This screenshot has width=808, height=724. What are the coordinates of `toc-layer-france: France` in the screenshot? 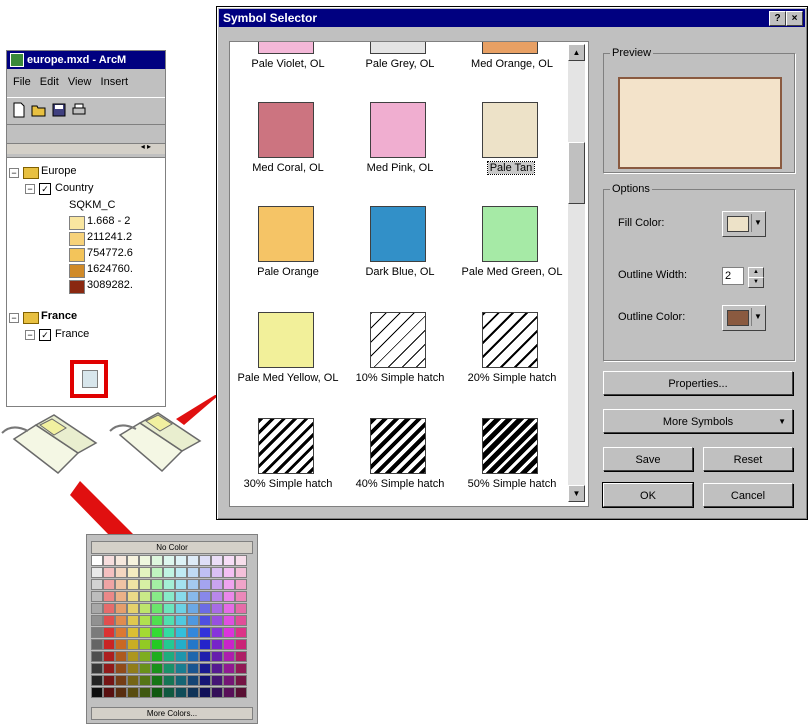 It's located at (72, 334).